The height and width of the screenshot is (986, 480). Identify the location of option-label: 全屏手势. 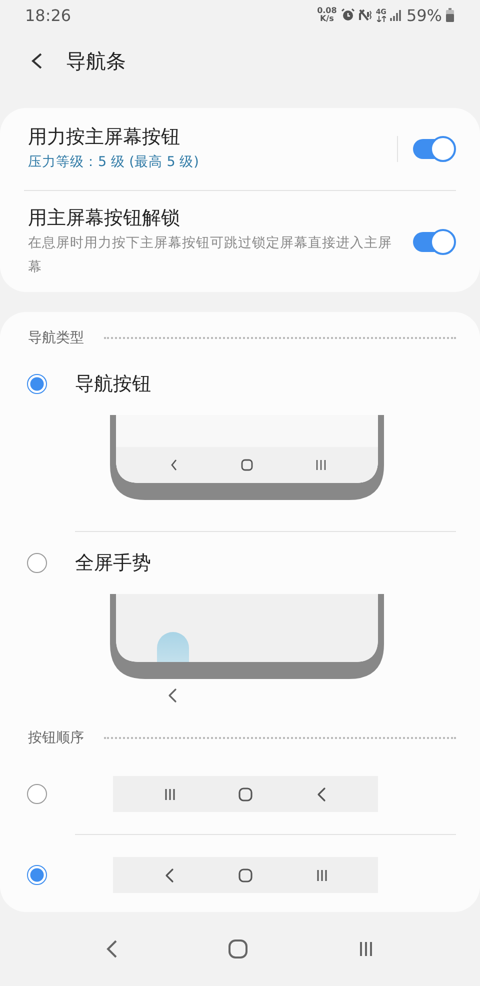
(113, 563).